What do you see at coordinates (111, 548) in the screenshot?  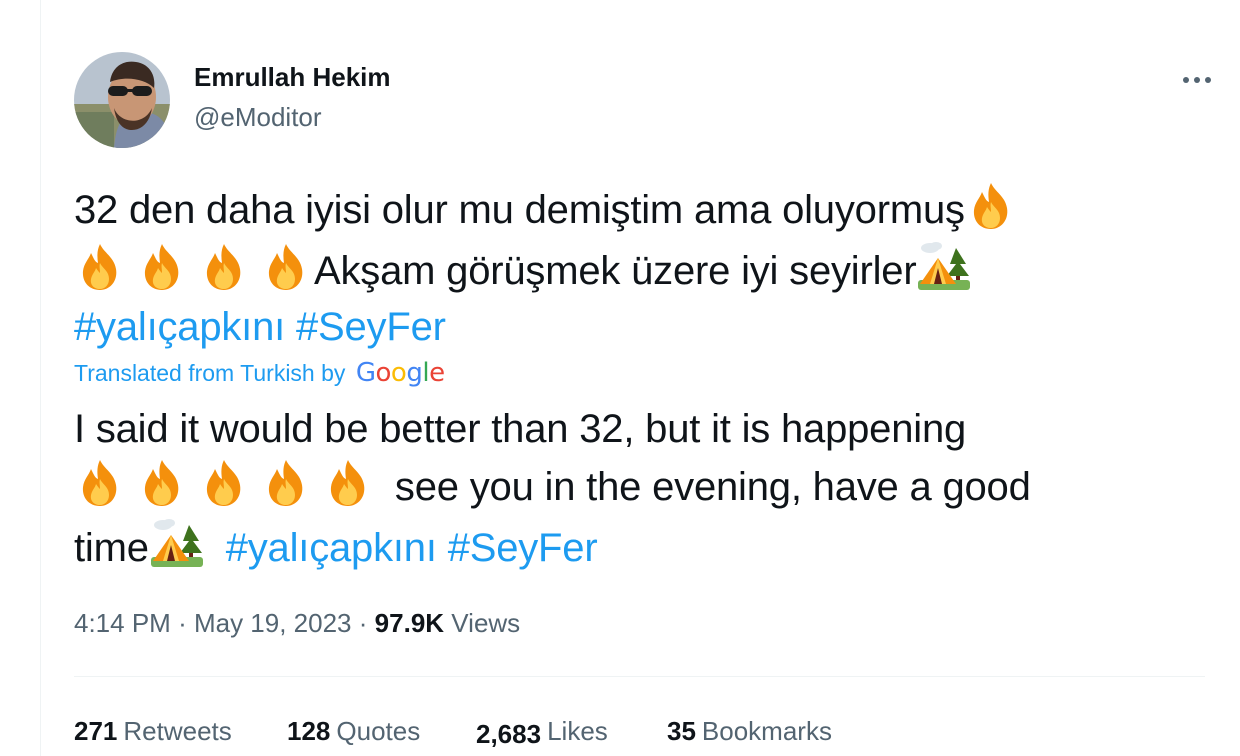 I see `translated-text-line3: time` at bounding box center [111, 548].